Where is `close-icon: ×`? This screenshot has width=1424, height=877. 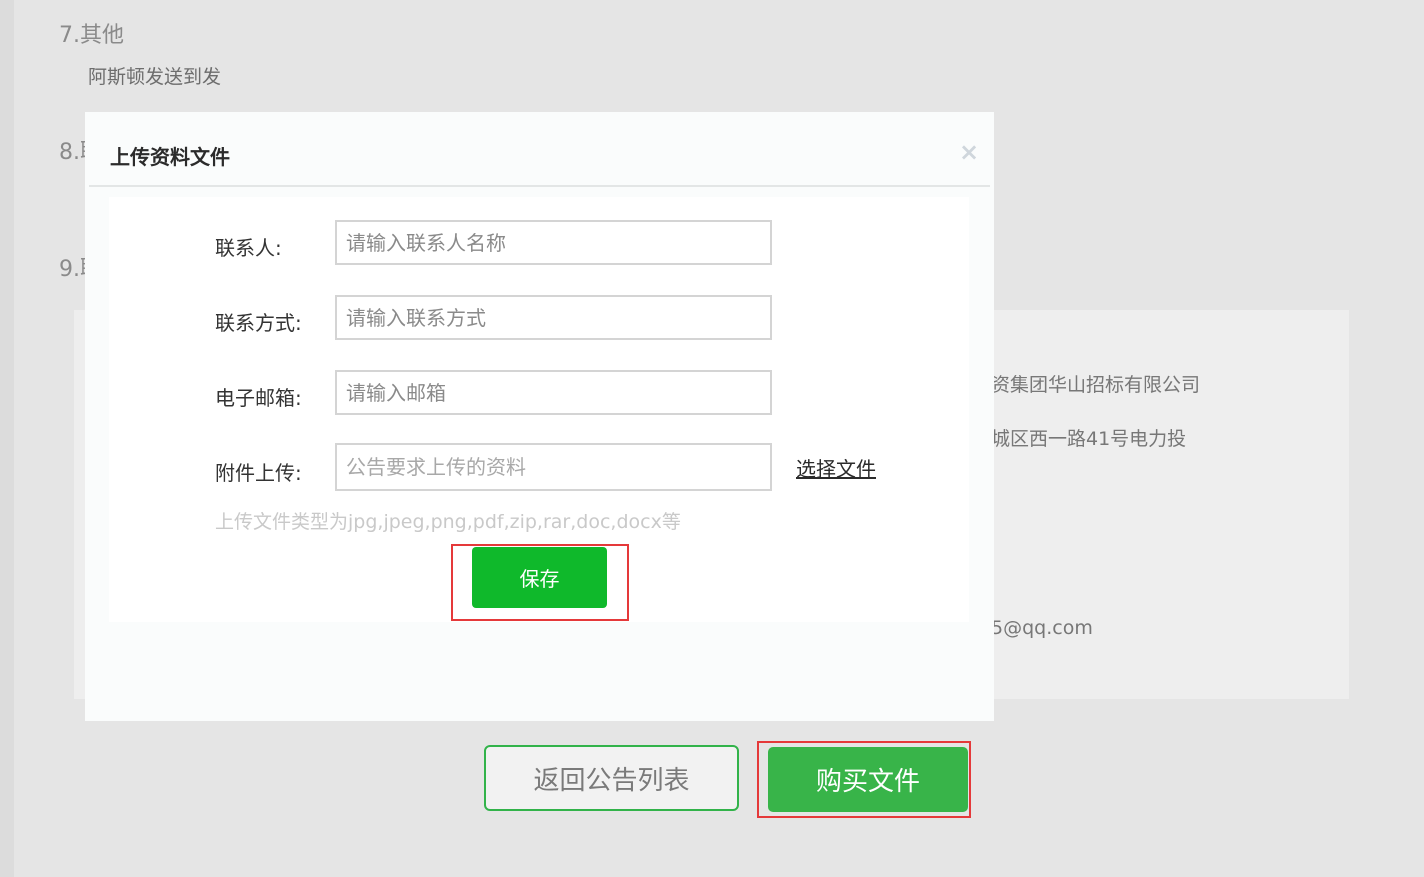
close-icon: × is located at coordinates (969, 152).